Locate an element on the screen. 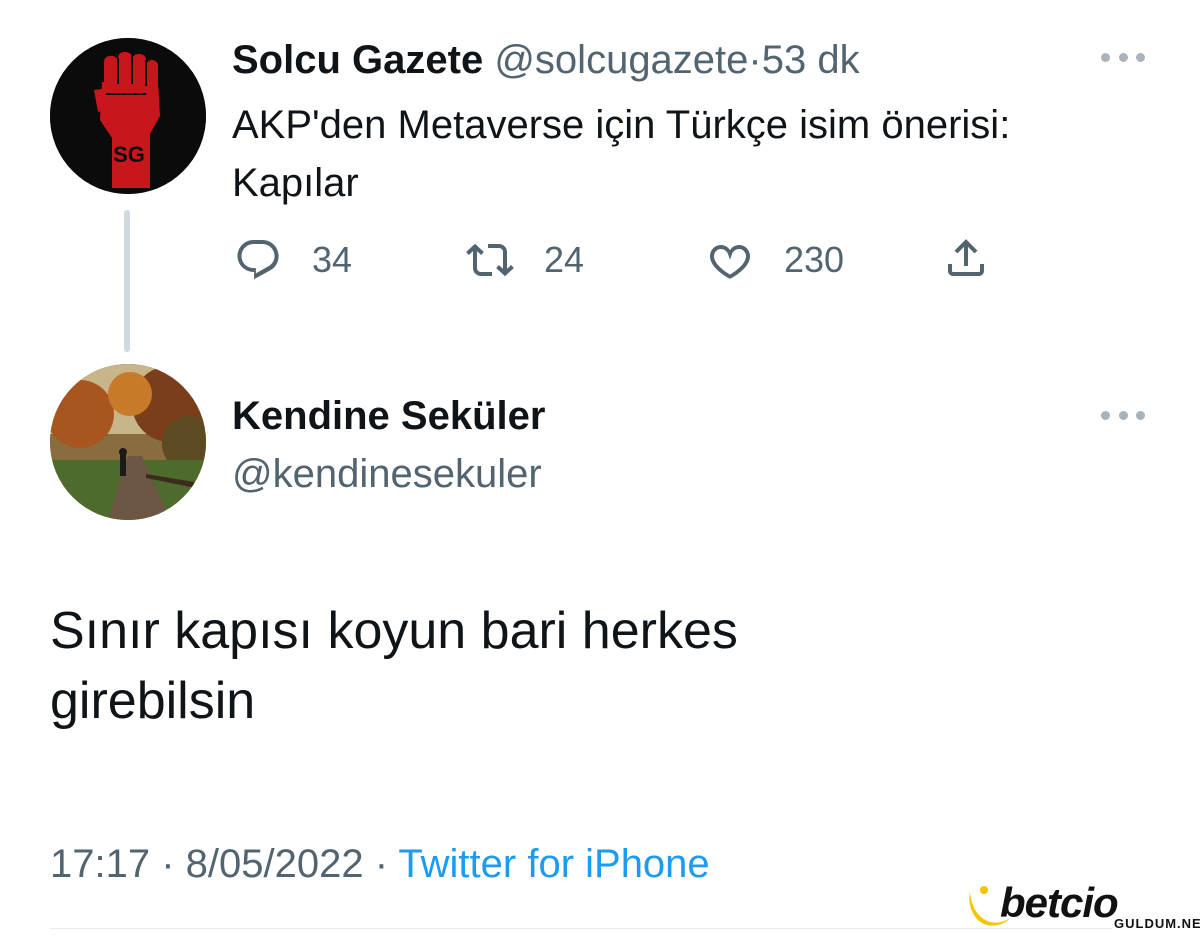  autumn-path-photo is located at coordinates (128, 442).